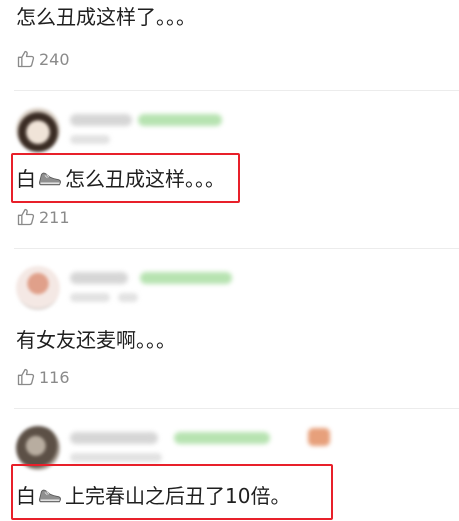 This screenshot has width=459, height=521. I want to click on comment-1-like-count: 240, so click(54, 59).